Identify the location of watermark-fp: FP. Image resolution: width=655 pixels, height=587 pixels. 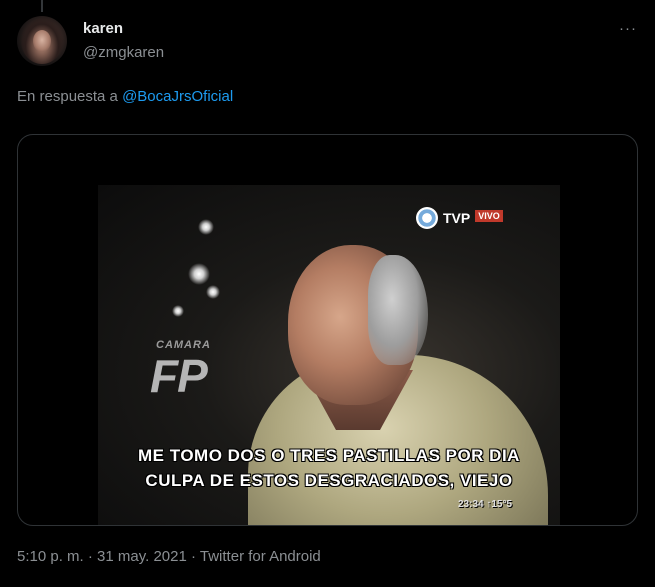
(179, 376).